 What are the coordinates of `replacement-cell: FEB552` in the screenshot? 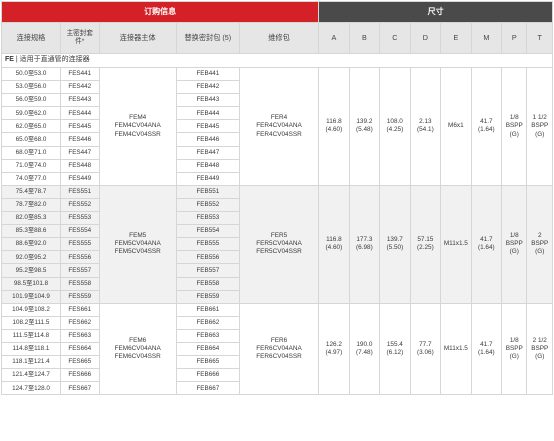 It's located at (207, 205).